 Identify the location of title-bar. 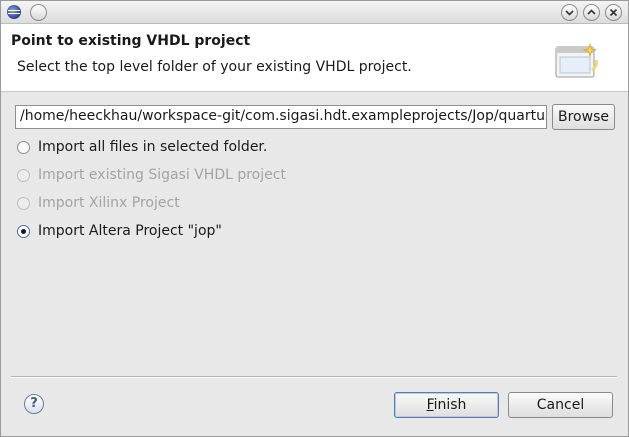
(314, 12).